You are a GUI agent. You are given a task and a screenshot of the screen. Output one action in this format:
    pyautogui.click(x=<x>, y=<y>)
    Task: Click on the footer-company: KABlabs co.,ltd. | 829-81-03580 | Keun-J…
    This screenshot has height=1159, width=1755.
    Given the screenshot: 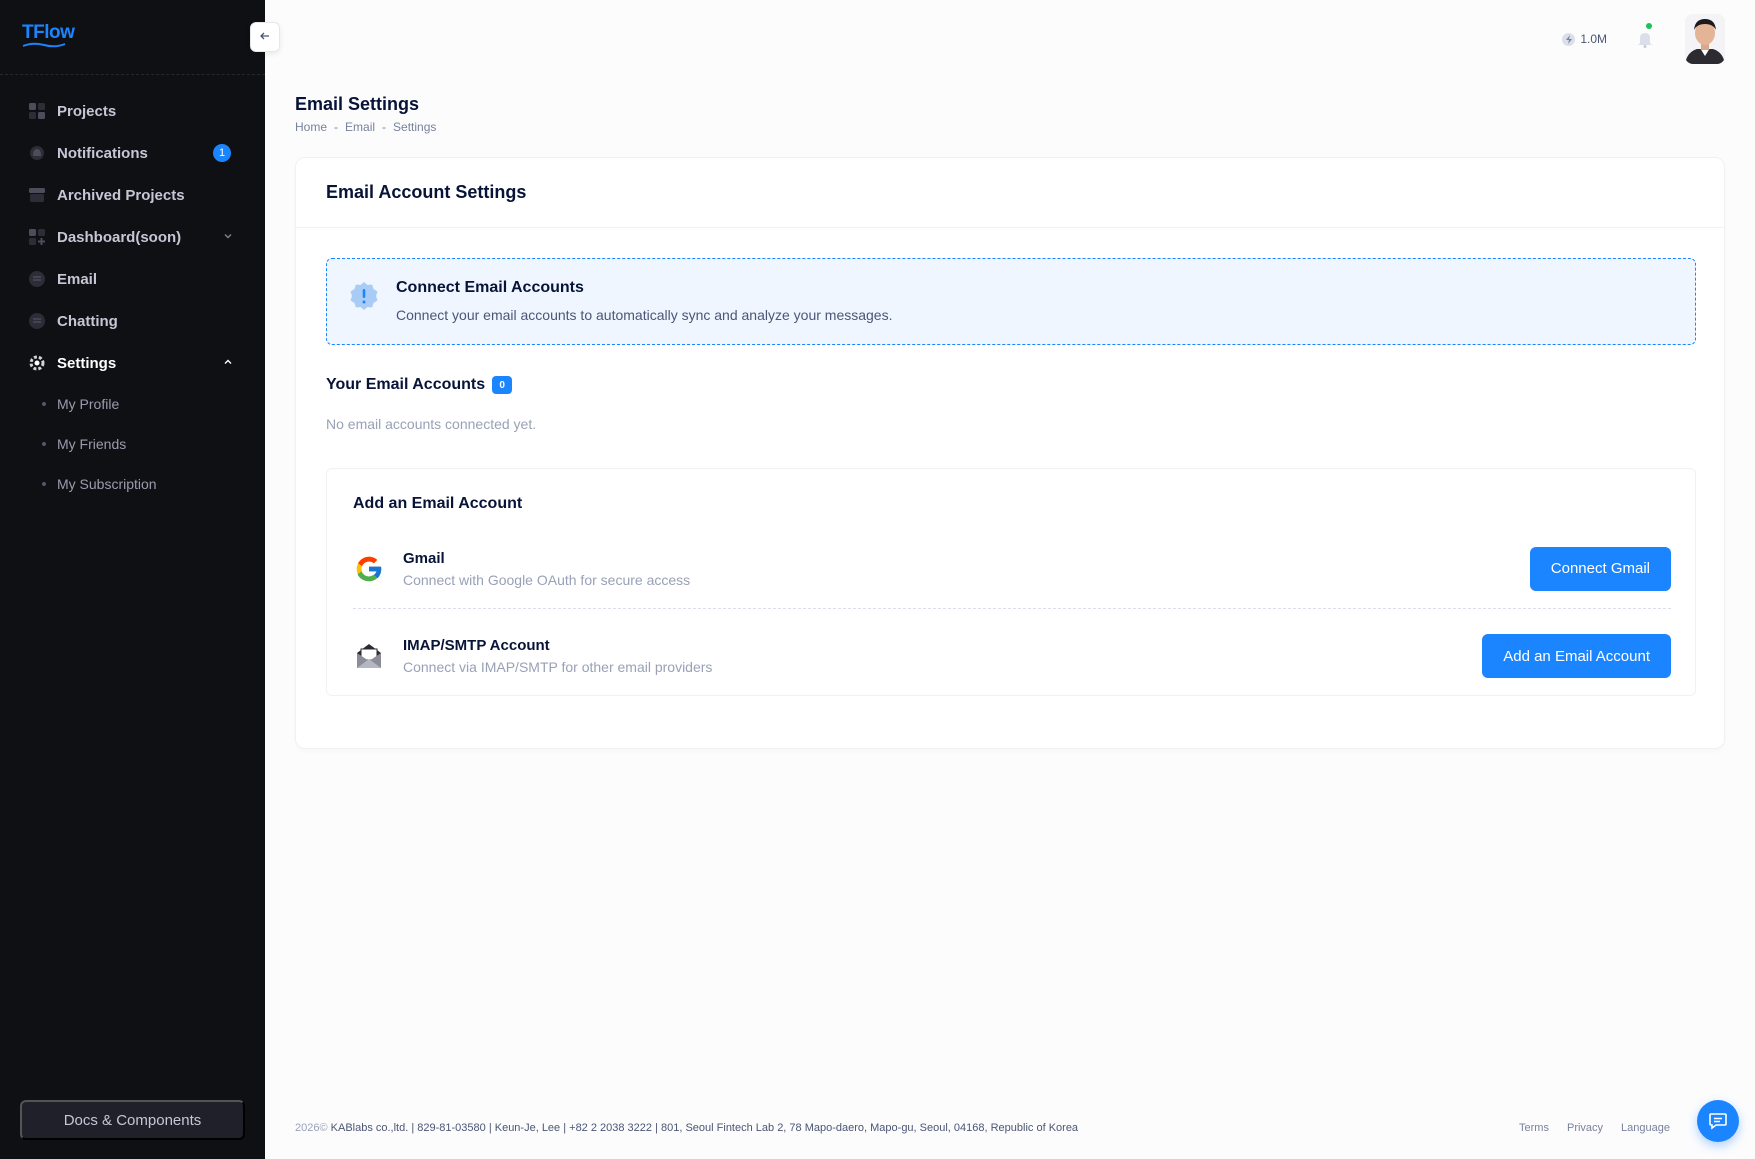 What is the action you would take?
    pyautogui.click(x=704, y=1128)
    